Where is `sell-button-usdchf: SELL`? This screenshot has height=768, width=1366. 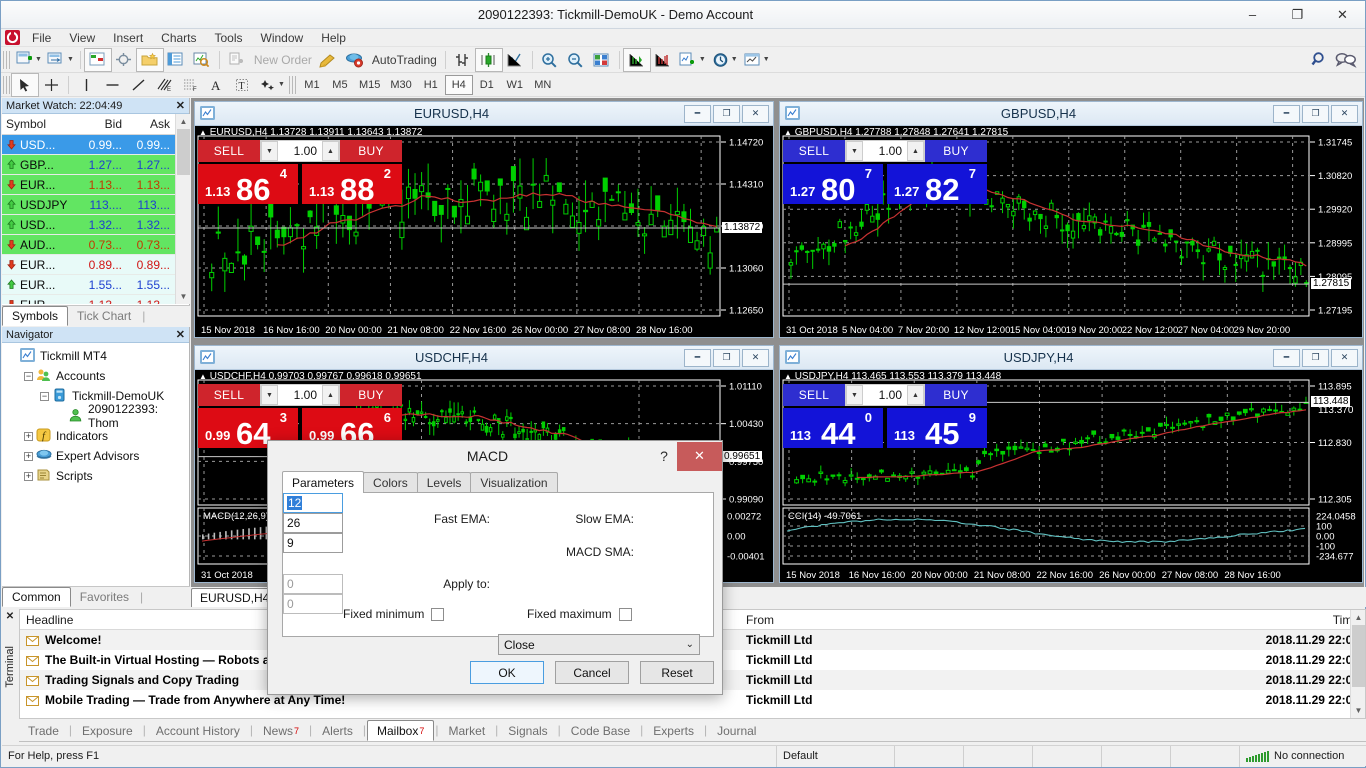 sell-button-usdchf: SELL is located at coordinates (229, 395).